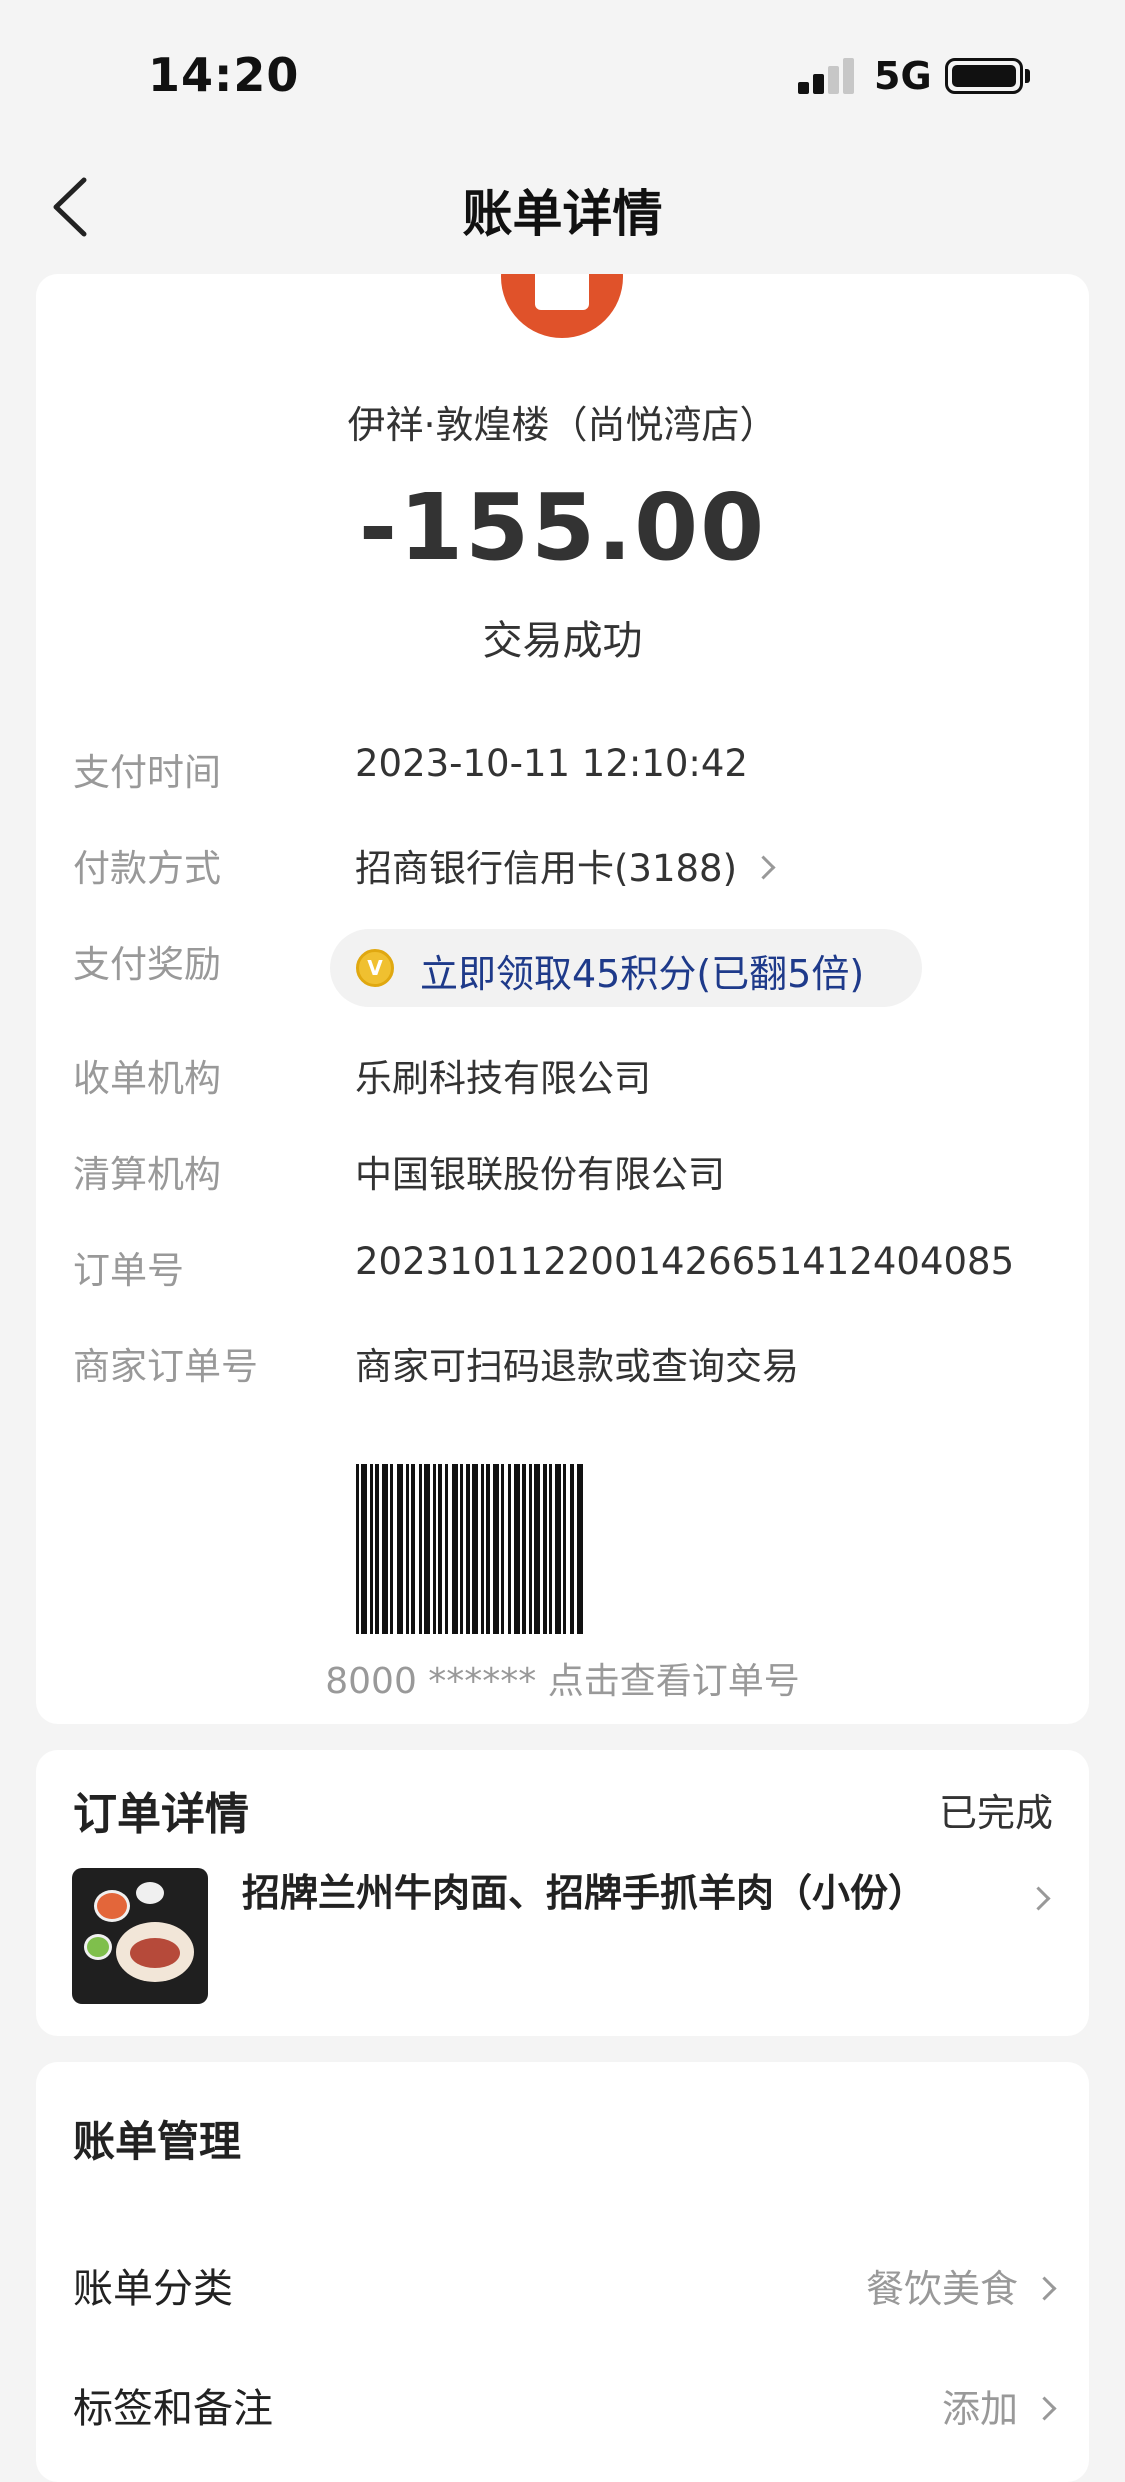  I want to click on transaction-amount: -155.00, so click(562, 527).